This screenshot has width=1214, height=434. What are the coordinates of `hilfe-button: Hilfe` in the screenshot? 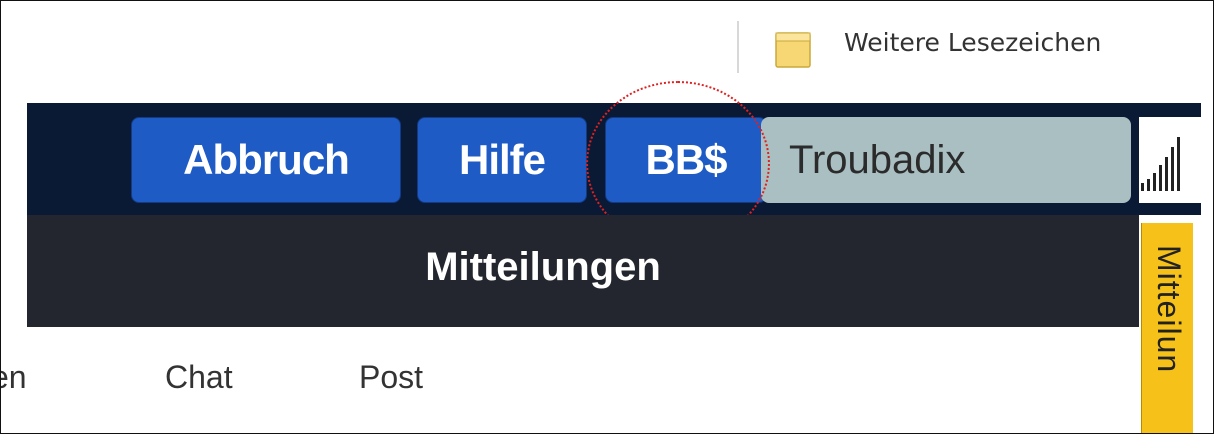 It's located at (502, 160).